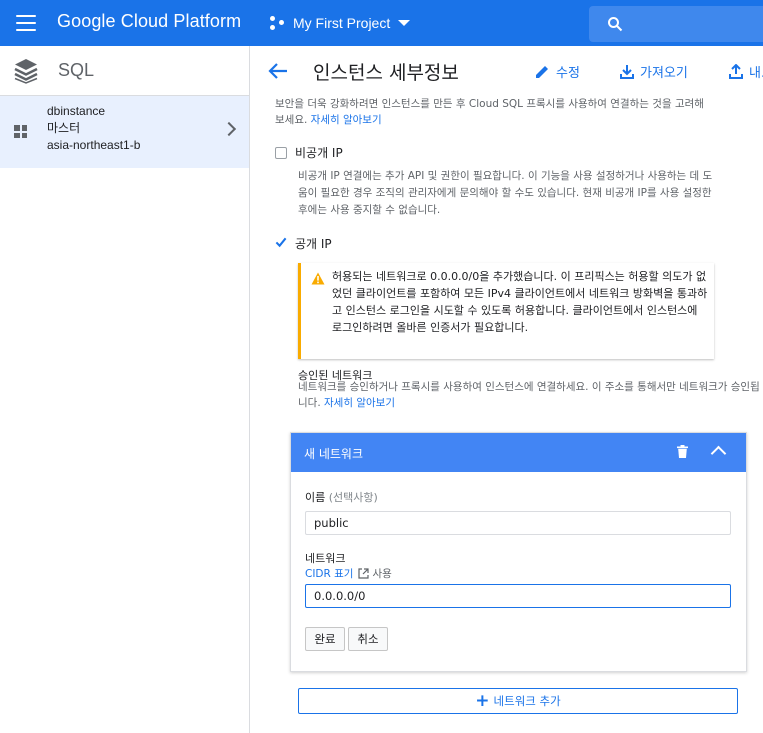 Image resolution: width=763 pixels, height=733 pixels. Describe the element at coordinates (229, 129) in the screenshot. I see `chevron-right-icon` at that location.